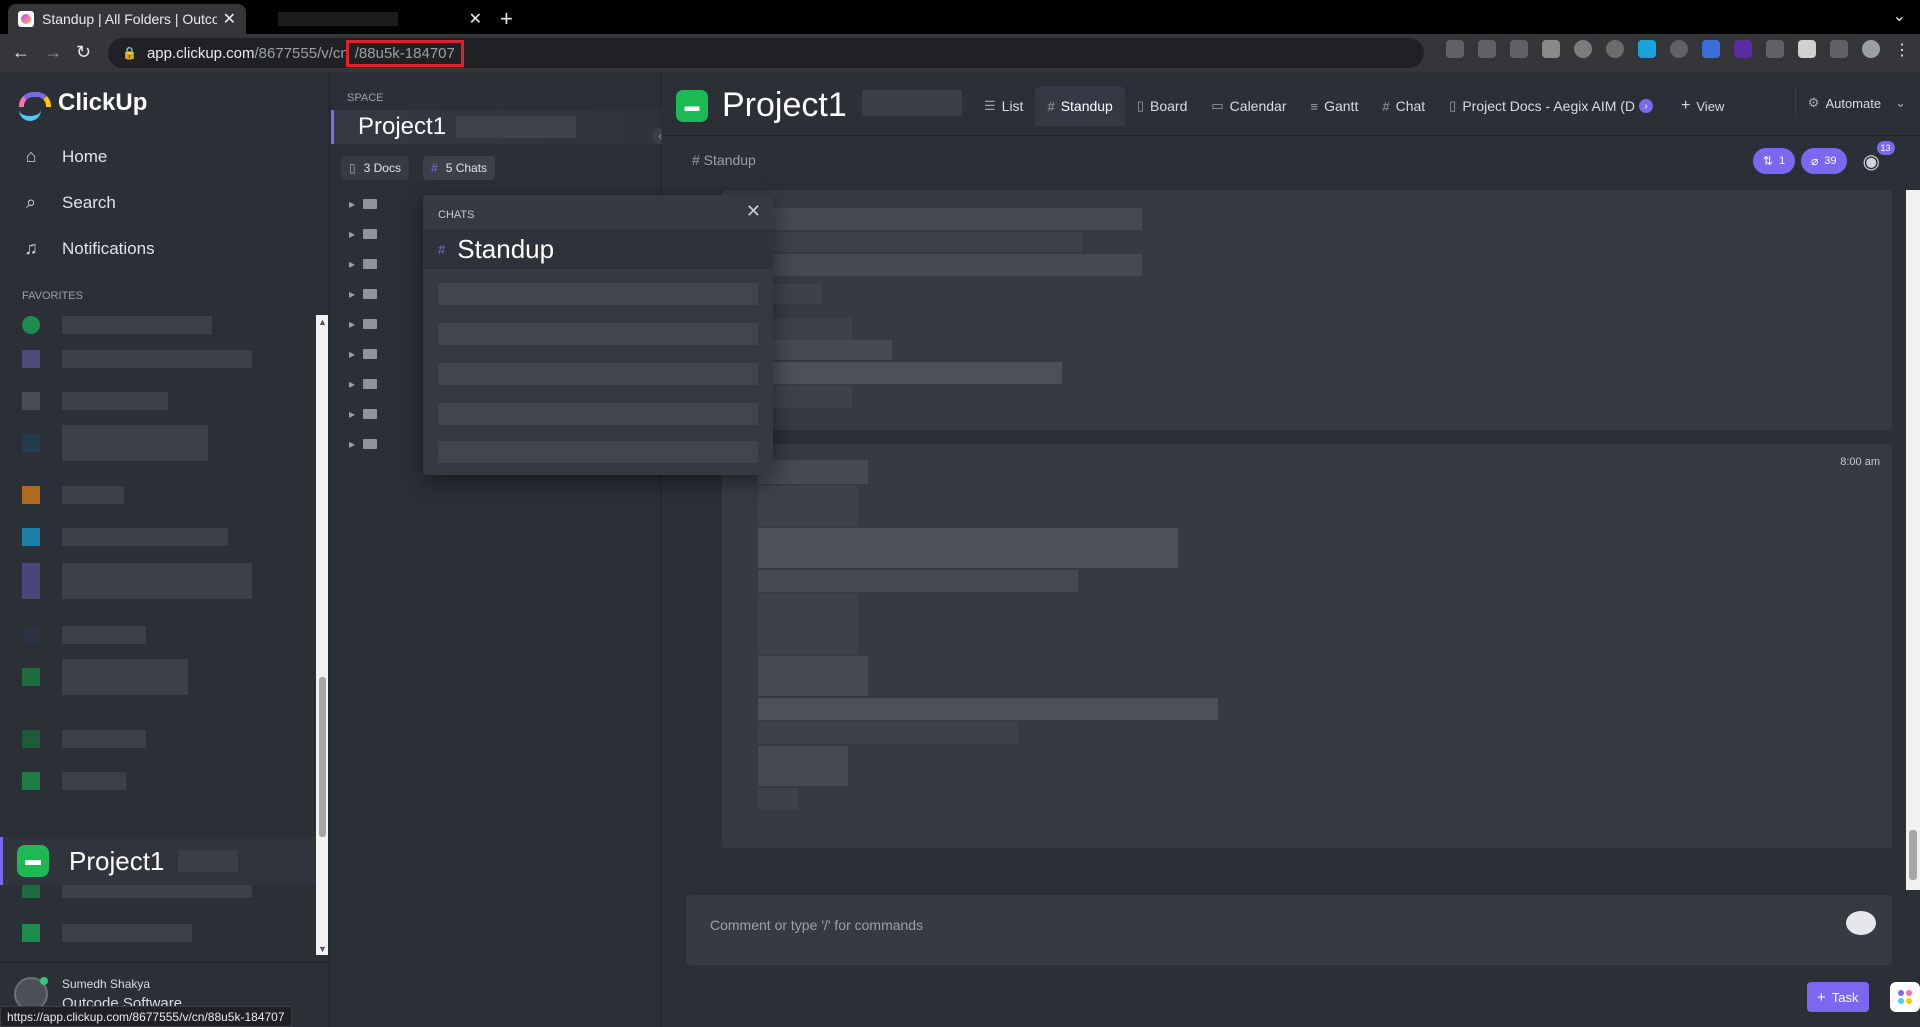  Describe the element at coordinates (1162, 106) in the screenshot. I see `tab-board: ▯ Board` at that location.